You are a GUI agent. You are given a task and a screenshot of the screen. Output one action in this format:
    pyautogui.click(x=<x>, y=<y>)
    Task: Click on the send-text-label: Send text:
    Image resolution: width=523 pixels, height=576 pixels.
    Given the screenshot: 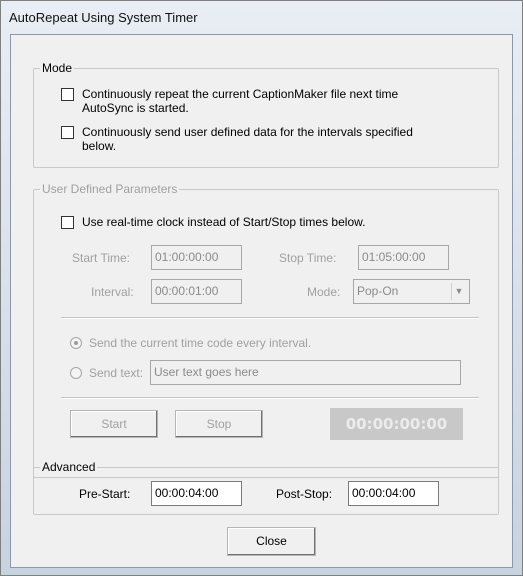 What is the action you would take?
    pyautogui.click(x=116, y=373)
    